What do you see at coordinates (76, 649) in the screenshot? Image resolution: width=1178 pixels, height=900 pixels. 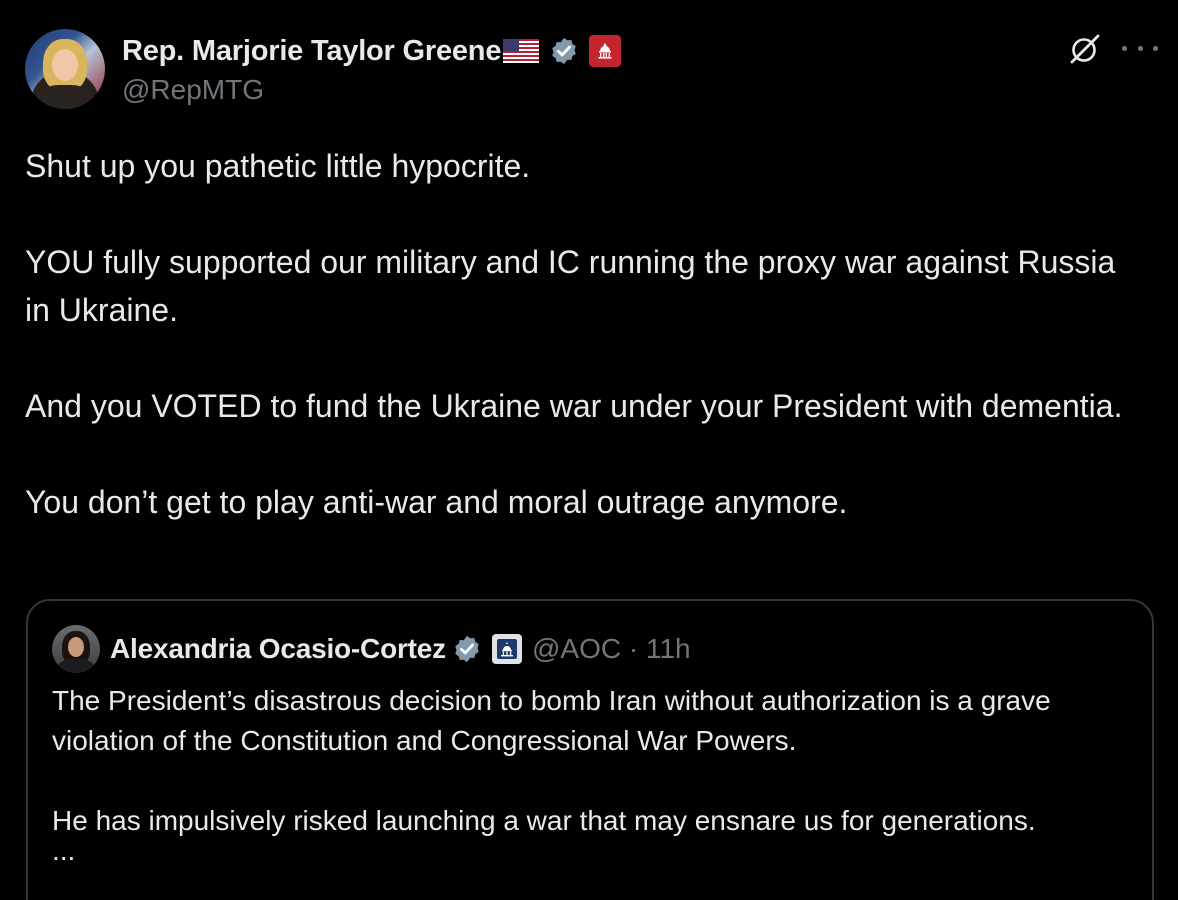 I see `quoted-author-avatar` at bounding box center [76, 649].